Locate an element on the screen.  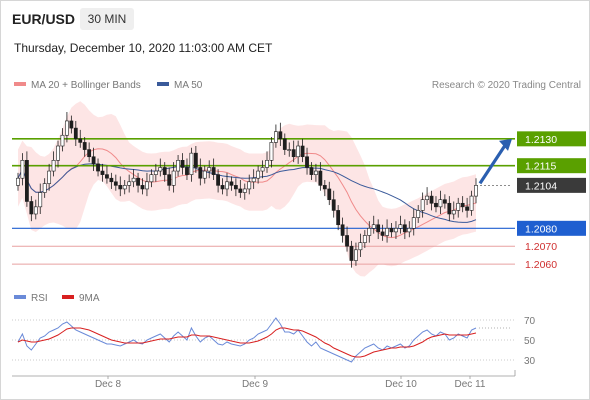
level-tag-0: 1.2130 is located at coordinates (541, 140).